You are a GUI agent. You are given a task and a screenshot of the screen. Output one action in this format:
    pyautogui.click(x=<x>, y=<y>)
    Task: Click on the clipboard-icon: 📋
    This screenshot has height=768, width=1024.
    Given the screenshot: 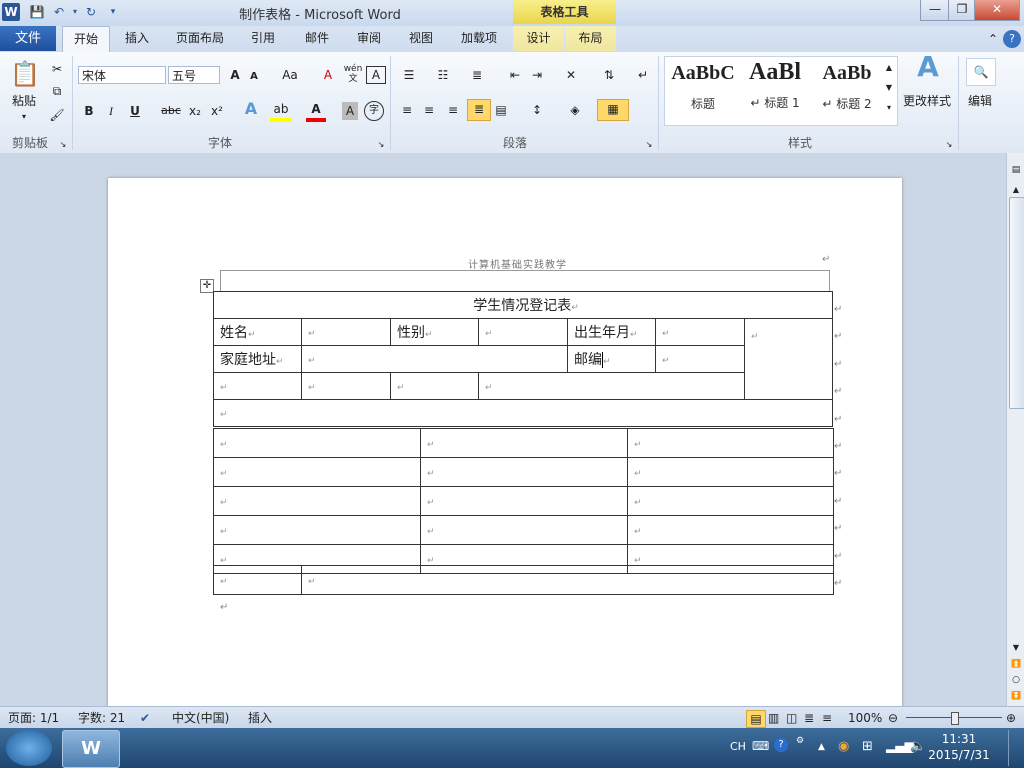 What is the action you would take?
    pyautogui.click(x=25, y=74)
    